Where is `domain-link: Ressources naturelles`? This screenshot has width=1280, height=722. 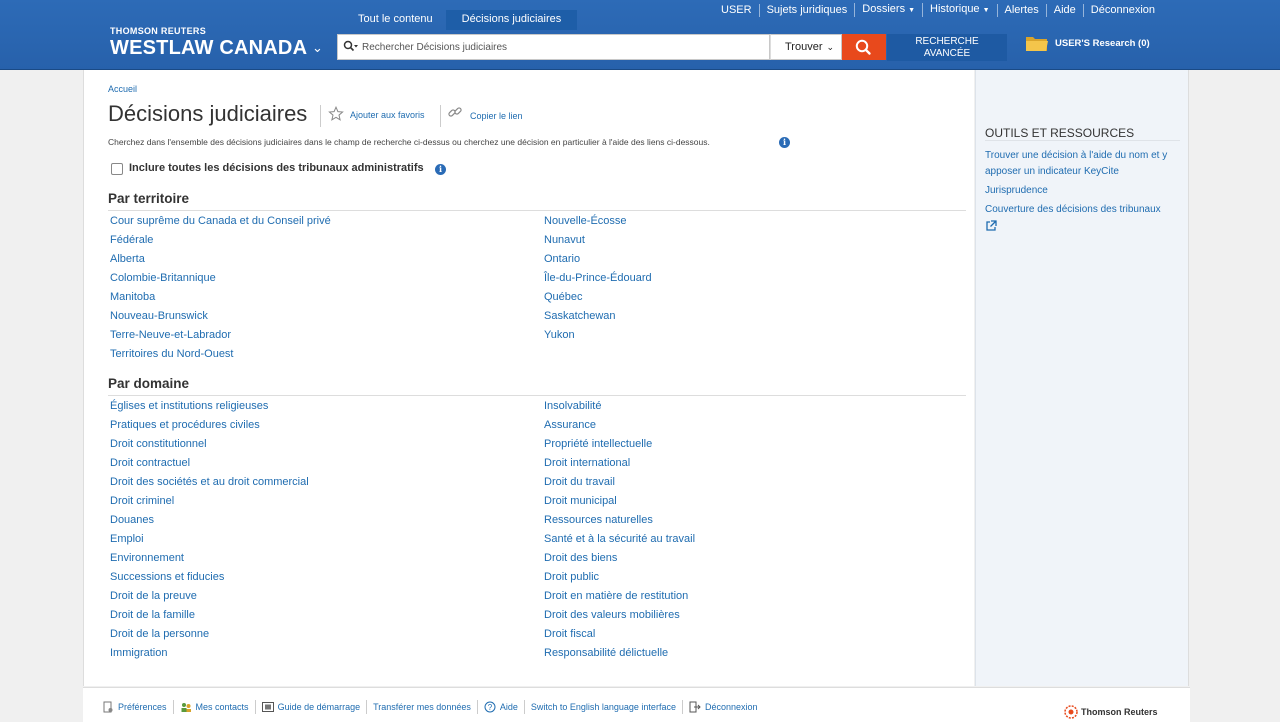 domain-link: Ressources naturelles is located at coordinates (598, 520).